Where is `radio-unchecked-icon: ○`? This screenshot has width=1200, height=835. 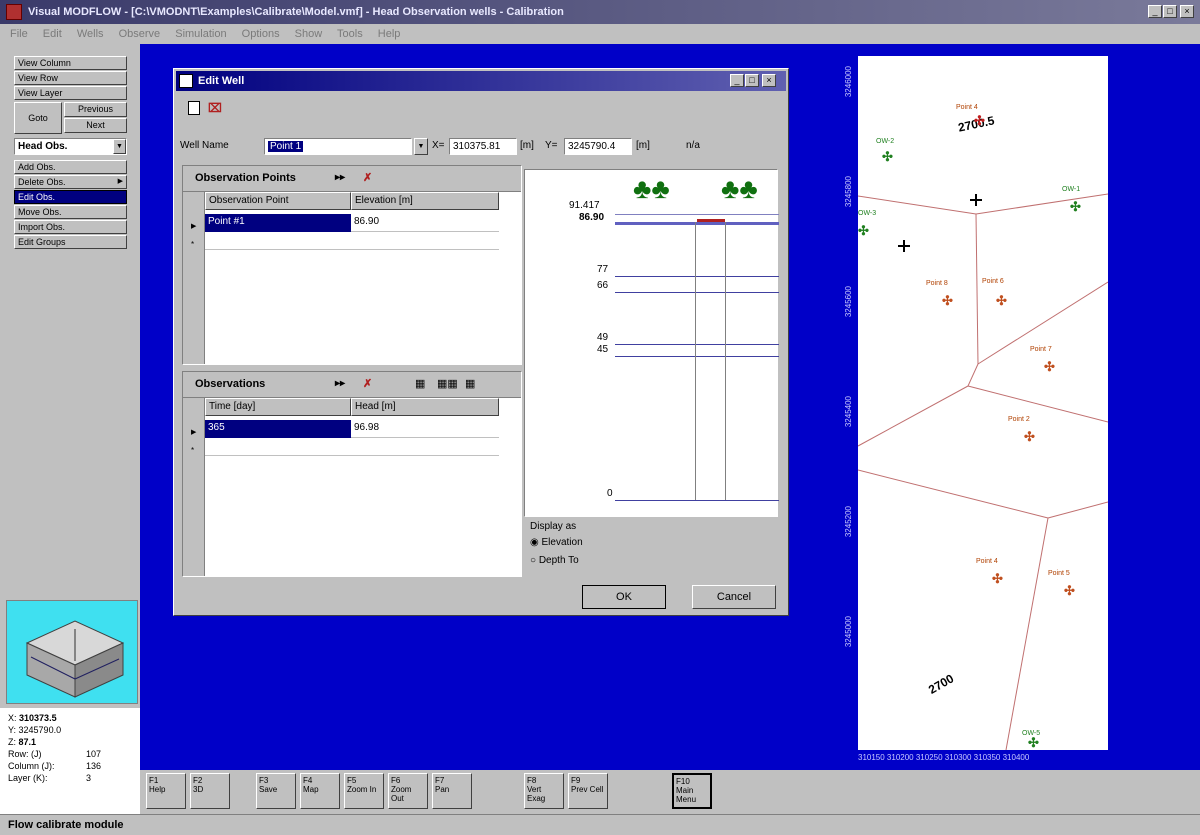 radio-unchecked-icon: ○ is located at coordinates (533, 560).